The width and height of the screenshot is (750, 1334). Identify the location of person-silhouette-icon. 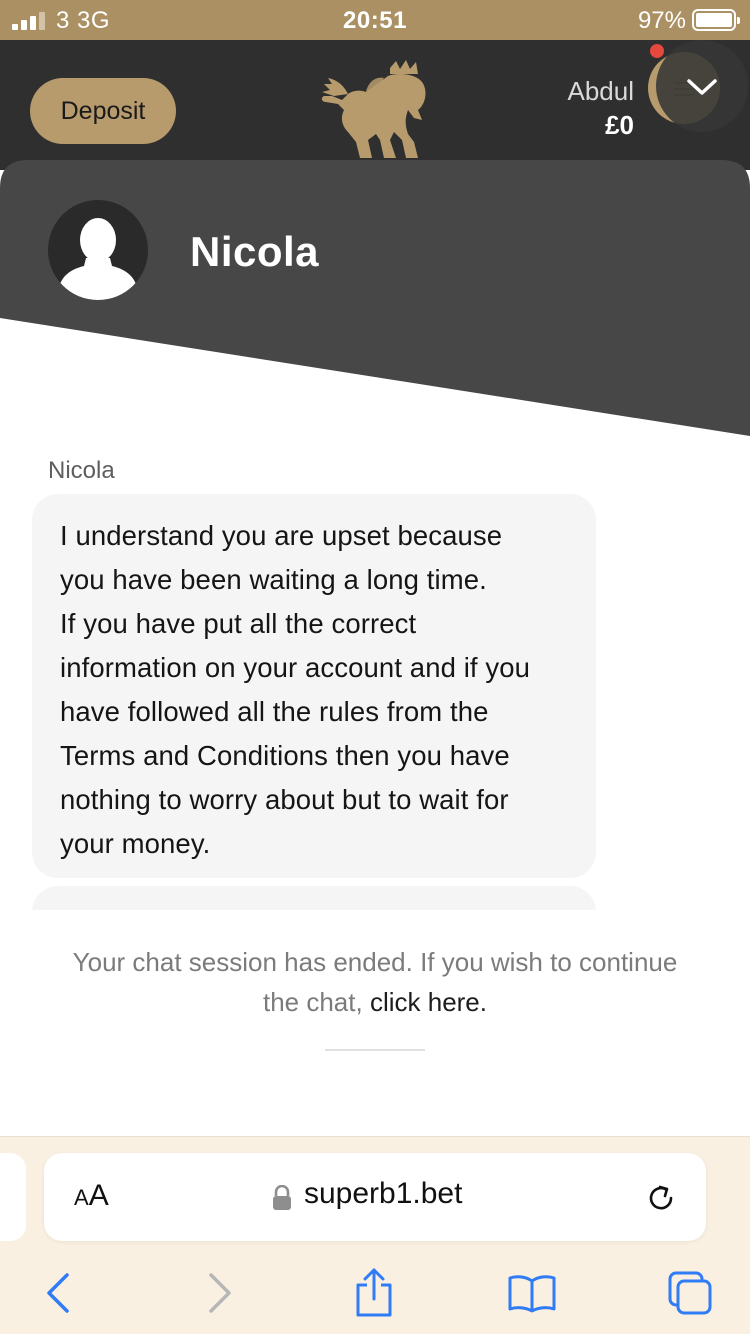
(98, 259).